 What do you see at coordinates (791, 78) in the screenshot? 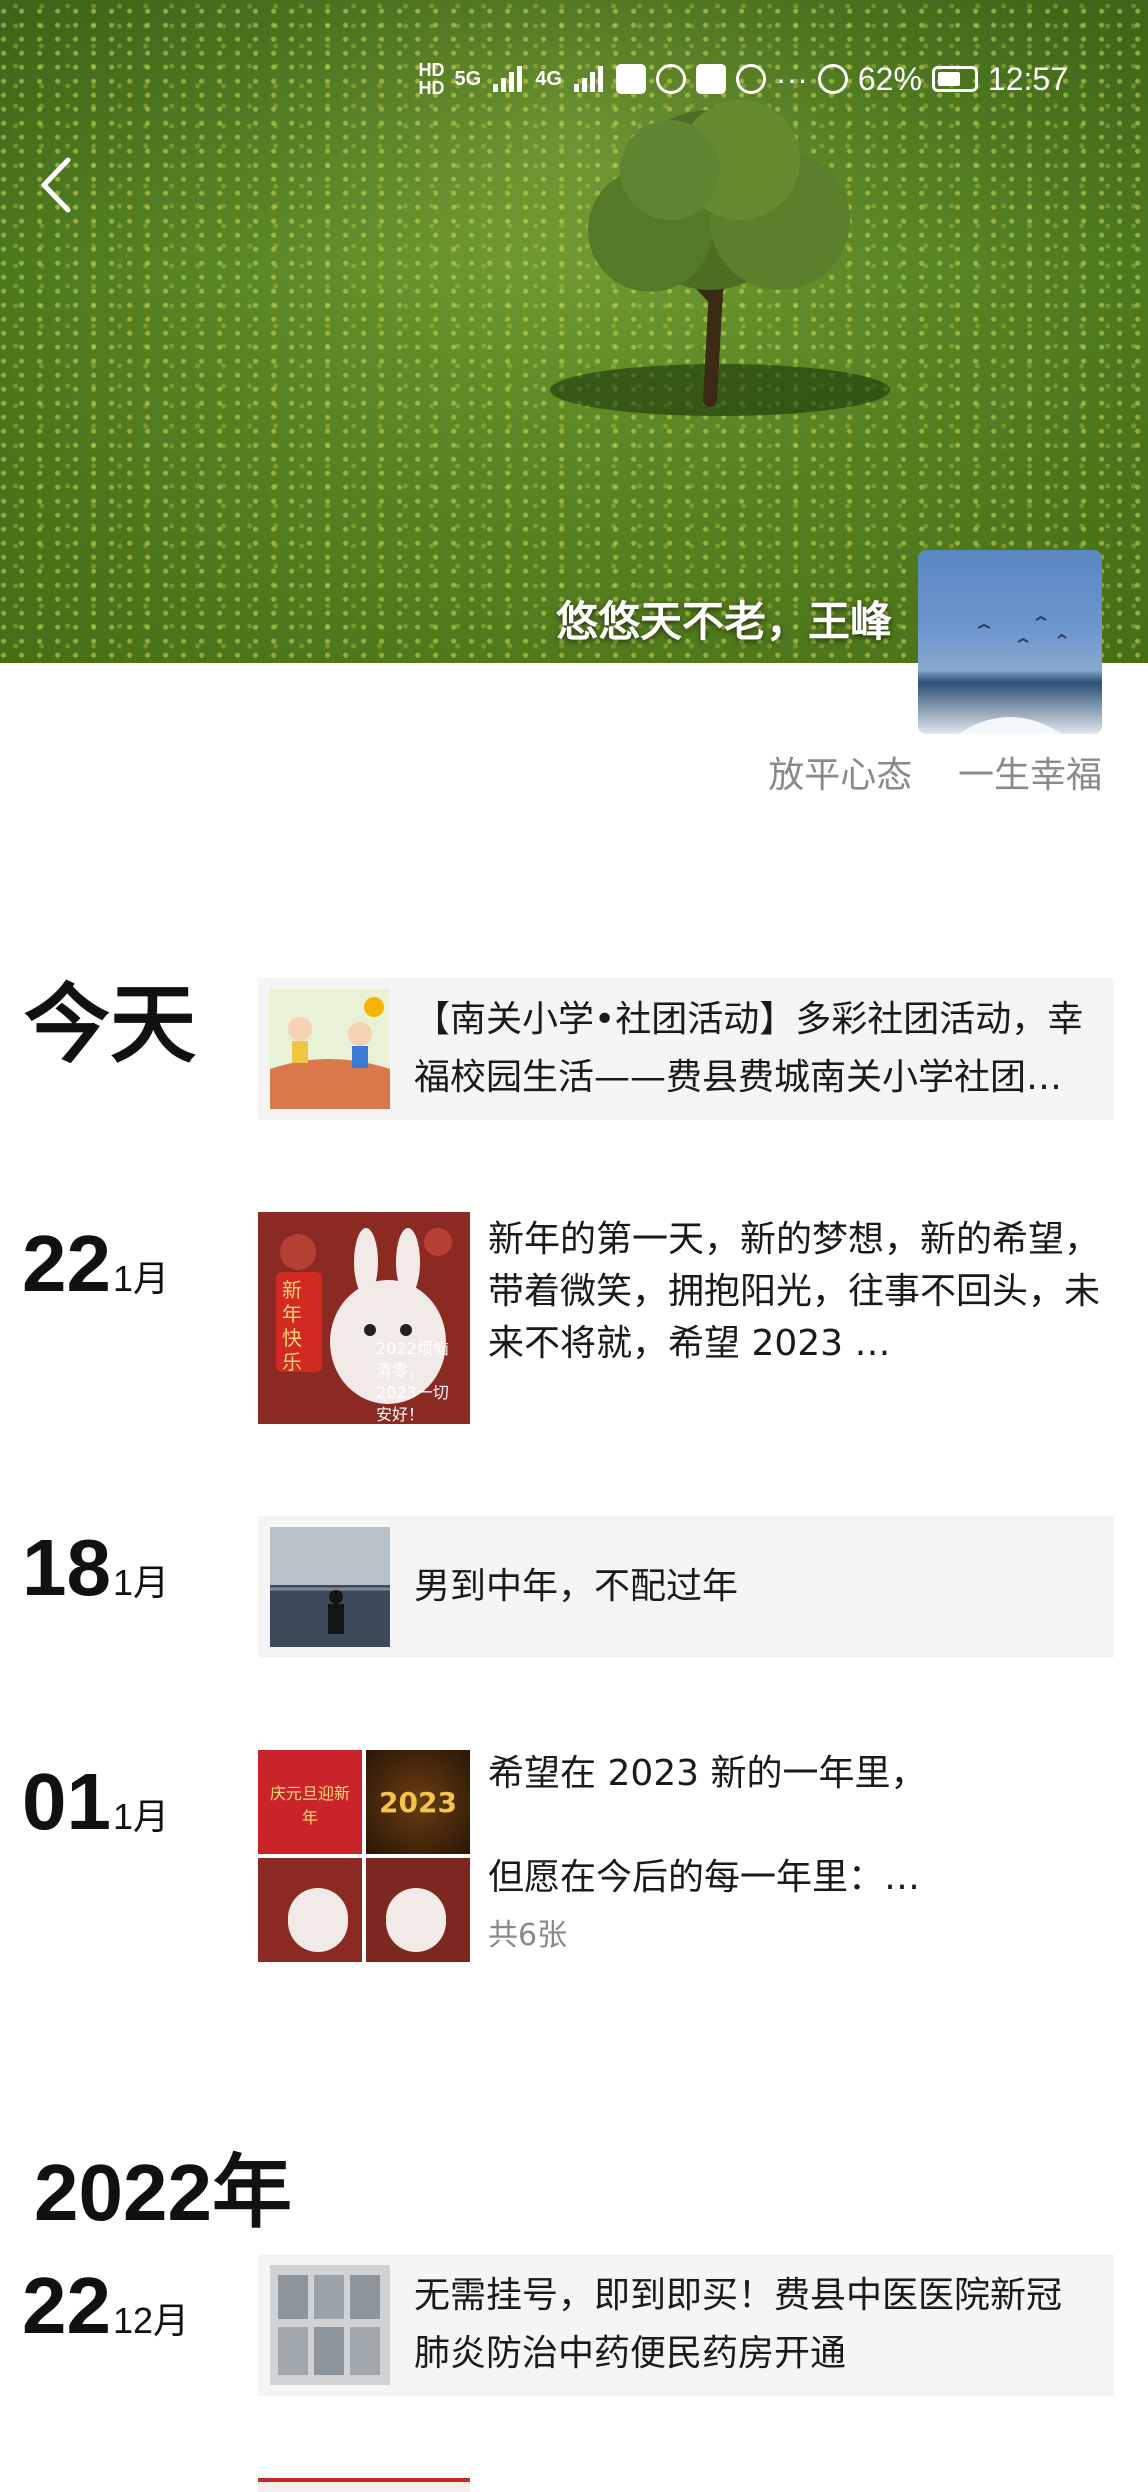
I see `more-dots-icon: ···` at bounding box center [791, 78].